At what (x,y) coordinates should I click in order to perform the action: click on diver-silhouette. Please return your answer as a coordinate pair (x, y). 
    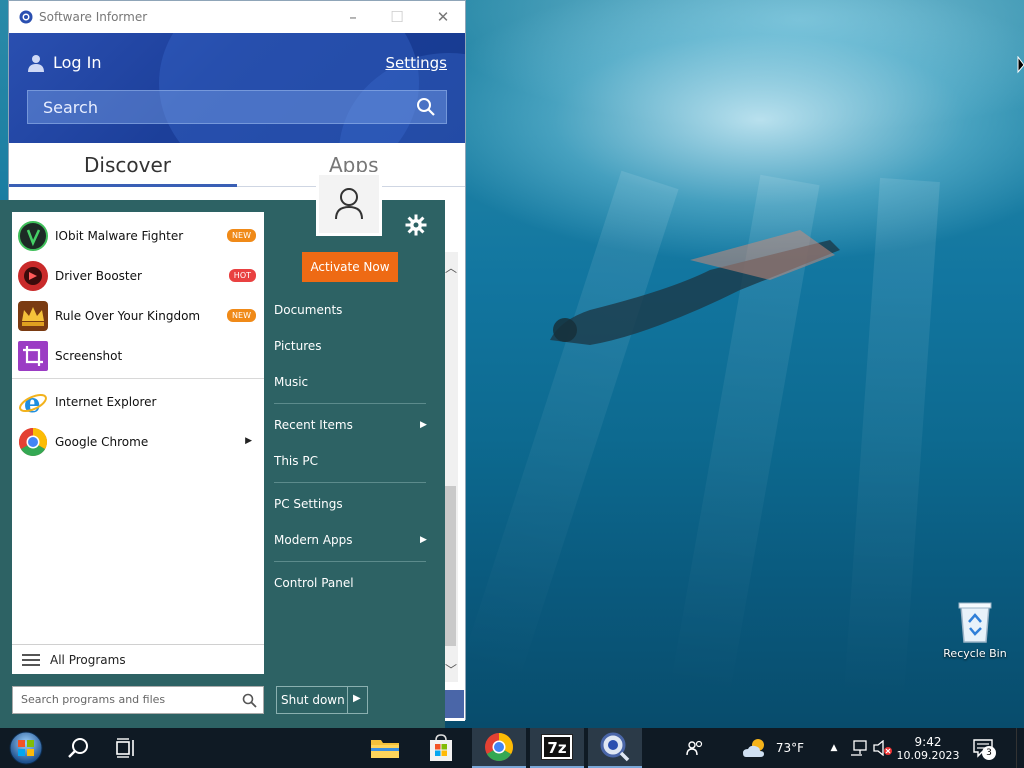
    Looking at the image, I should click on (695, 287).